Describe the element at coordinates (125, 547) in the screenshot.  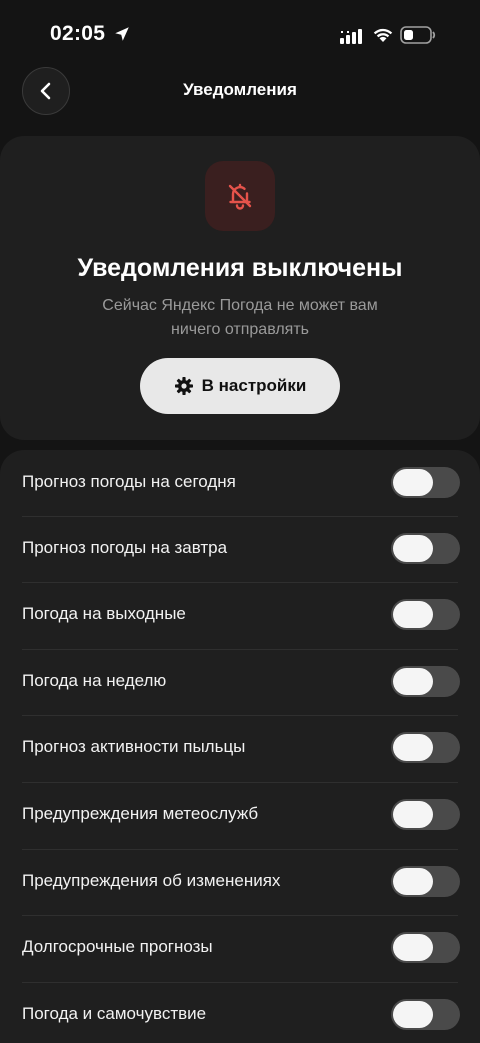
I see `toggle-label: Прогноз погоды на завтра` at that location.